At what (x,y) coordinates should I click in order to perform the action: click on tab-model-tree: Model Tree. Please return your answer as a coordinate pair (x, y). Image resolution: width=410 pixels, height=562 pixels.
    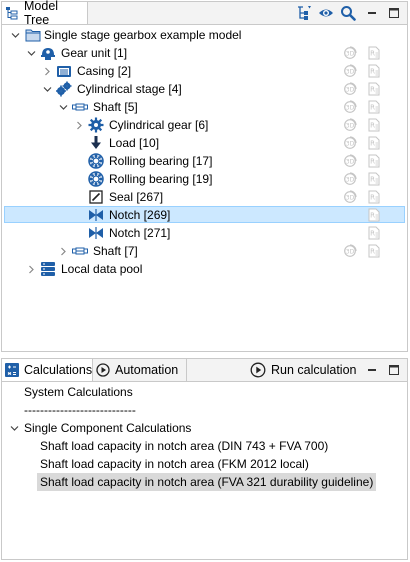
    Looking at the image, I should click on (45, 13).